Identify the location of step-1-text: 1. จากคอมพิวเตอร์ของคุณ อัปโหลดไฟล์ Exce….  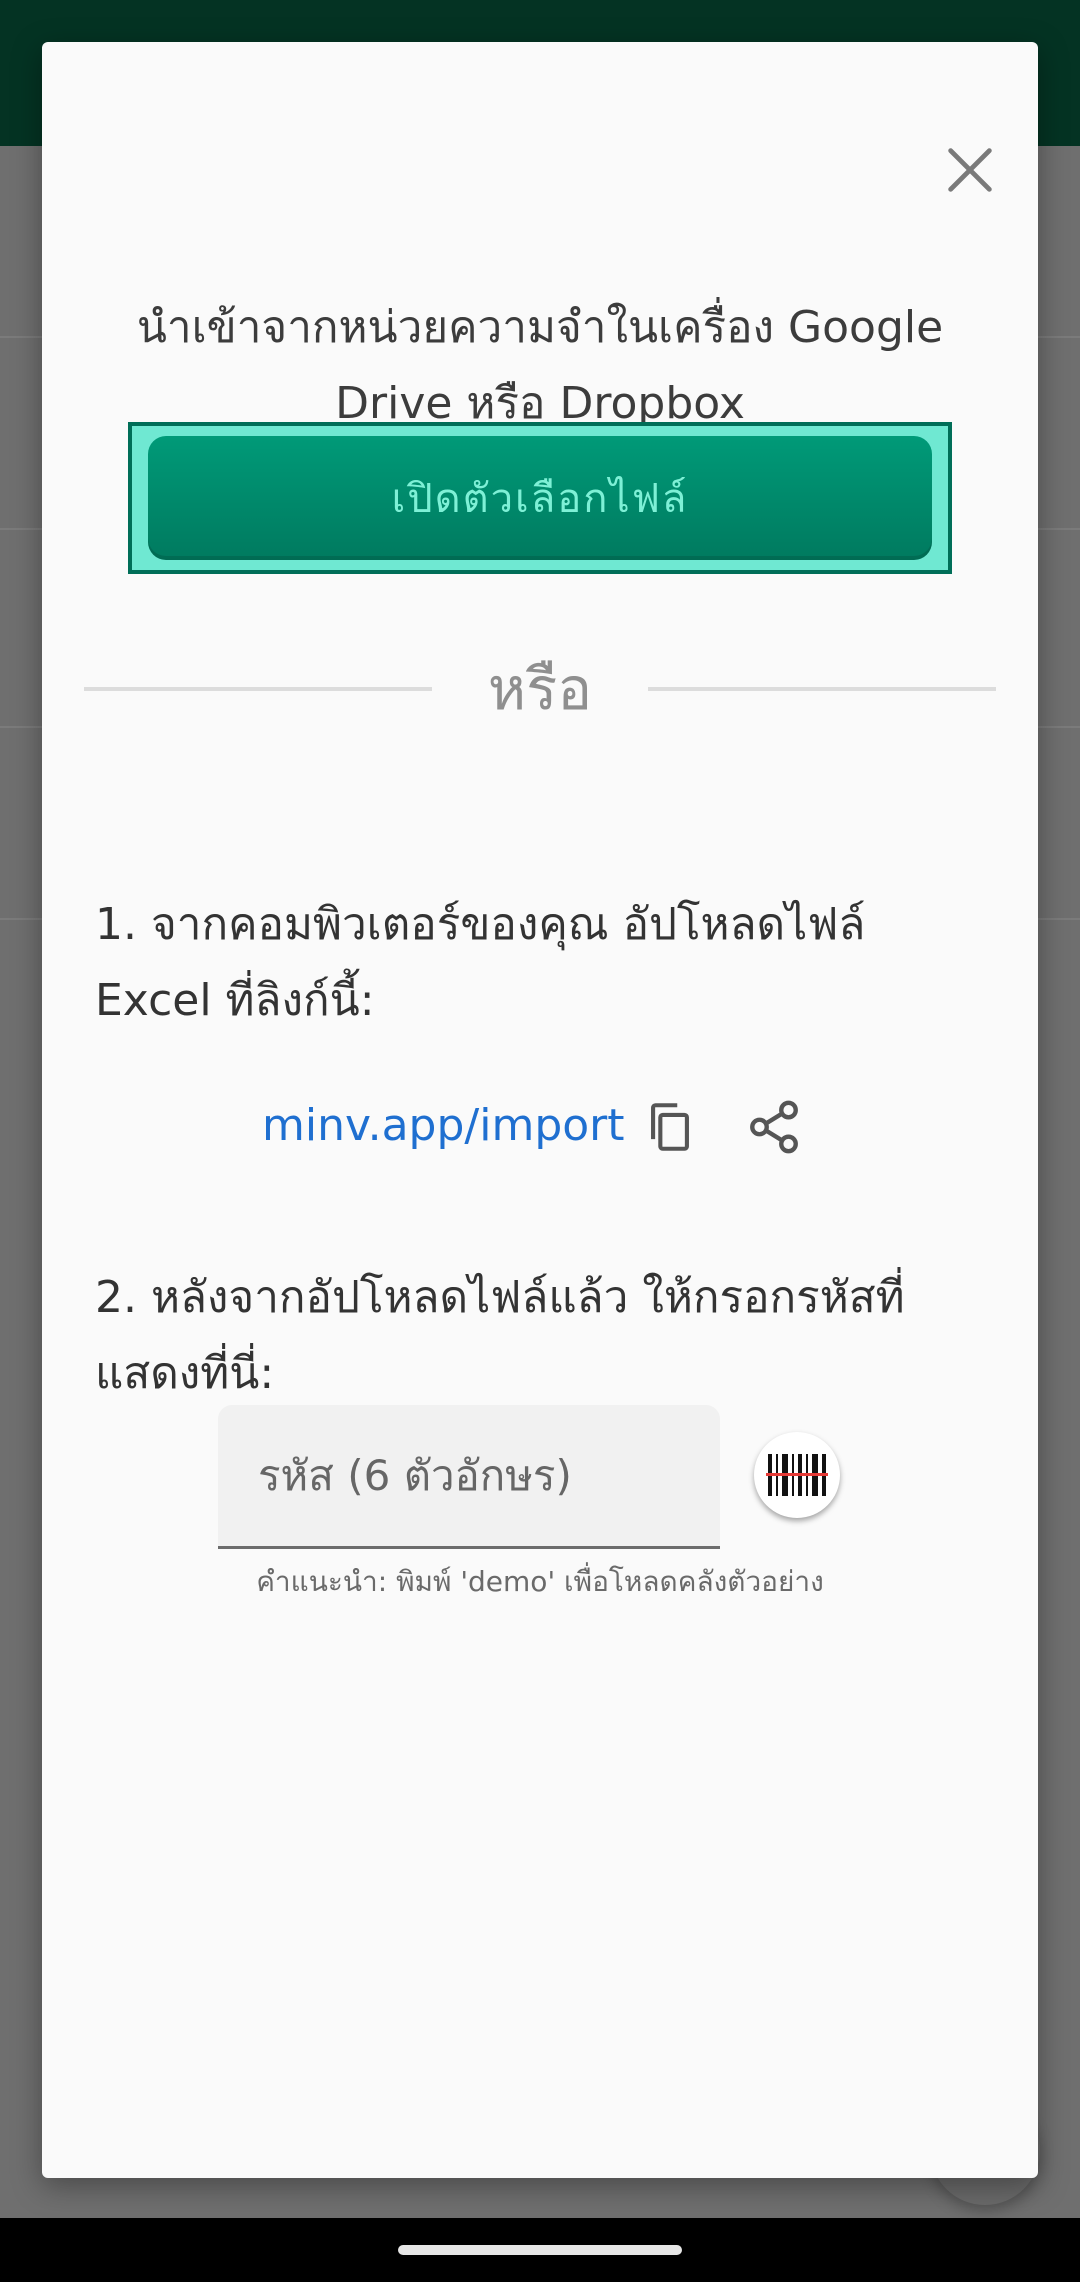
(480, 962).